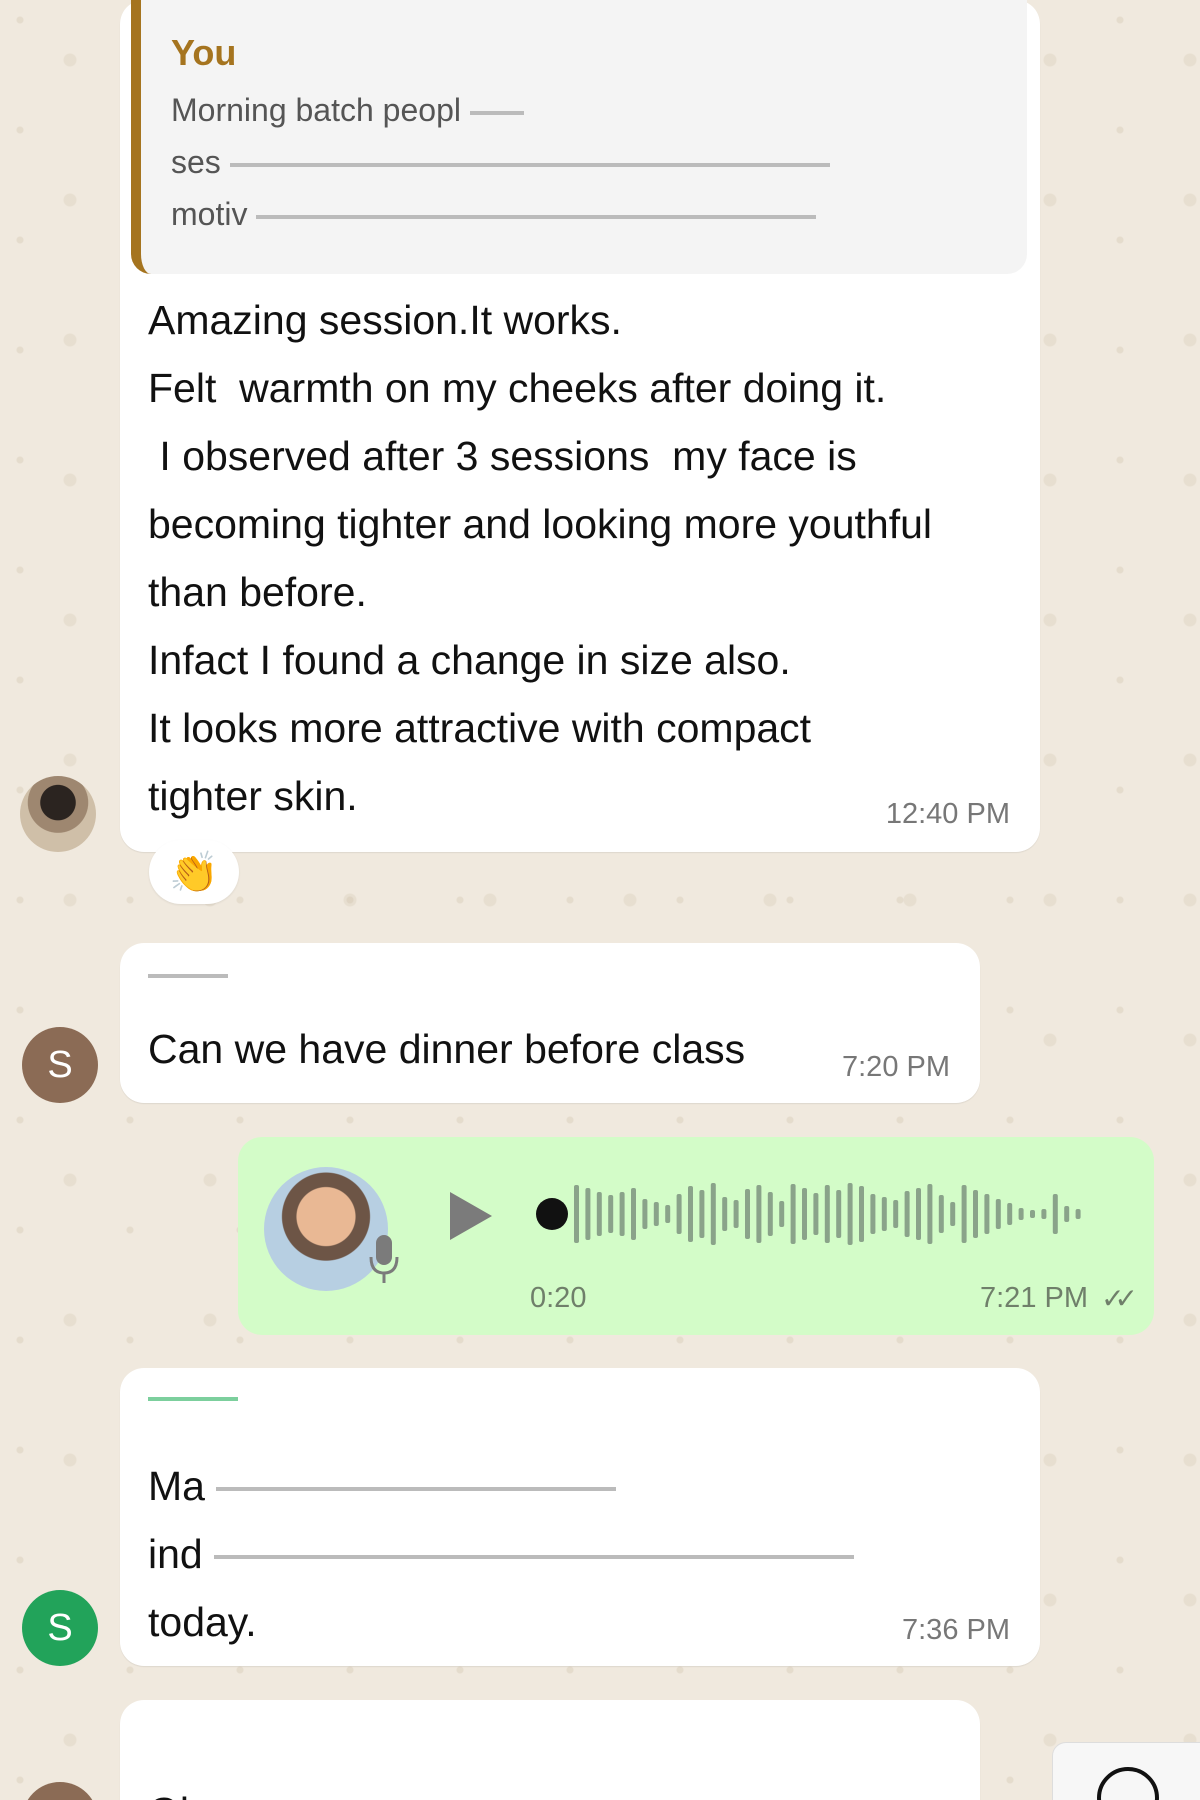 This screenshot has width=1200, height=1800. Describe the element at coordinates (194, 872) in the screenshot. I see `reaction-badge: 👏` at that location.